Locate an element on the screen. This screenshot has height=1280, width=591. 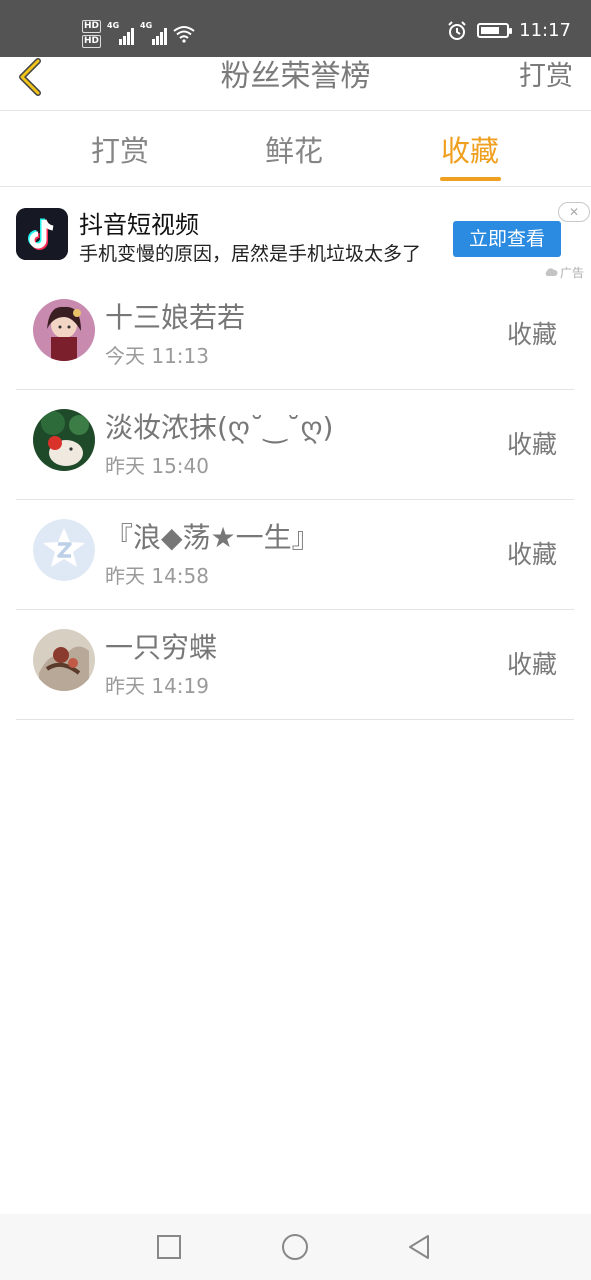
list-item: 十三娘若若 今天 11:13 收藏 is located at coordinates (295, 335).